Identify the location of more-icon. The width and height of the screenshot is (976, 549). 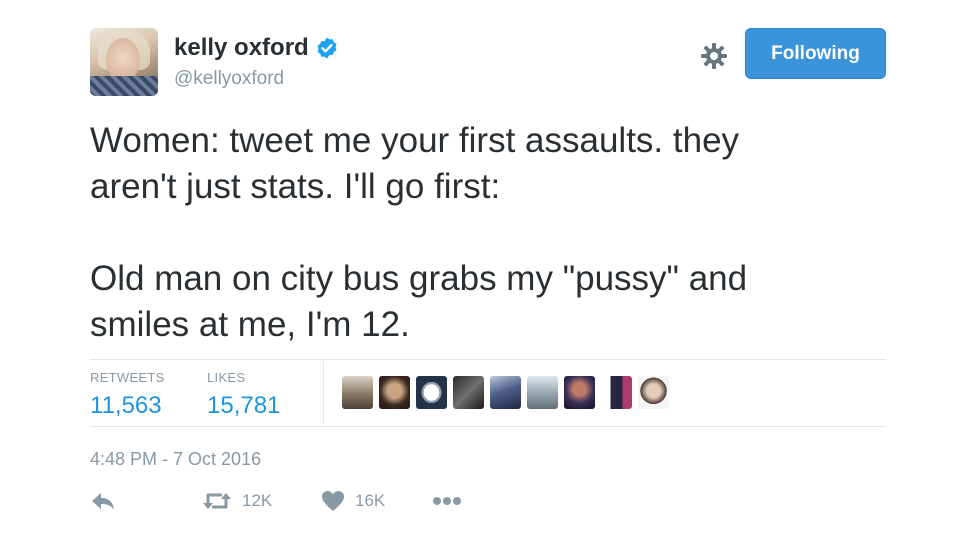
(447, 501).